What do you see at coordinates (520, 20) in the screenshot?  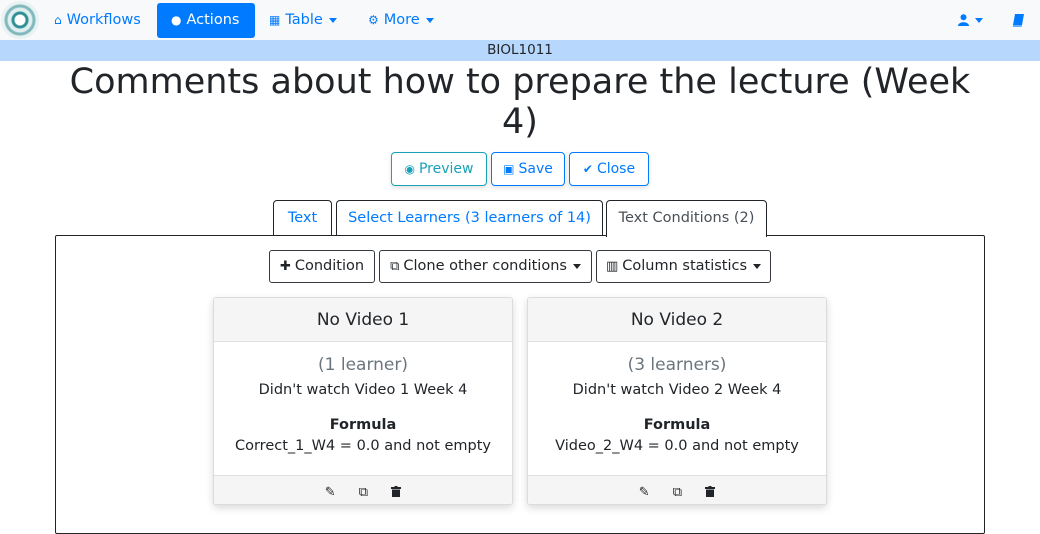 I see `top-navbar: ⌂ Workflows ● Actions ▦ Table ⚙ More` at bounding box center [520, 20].